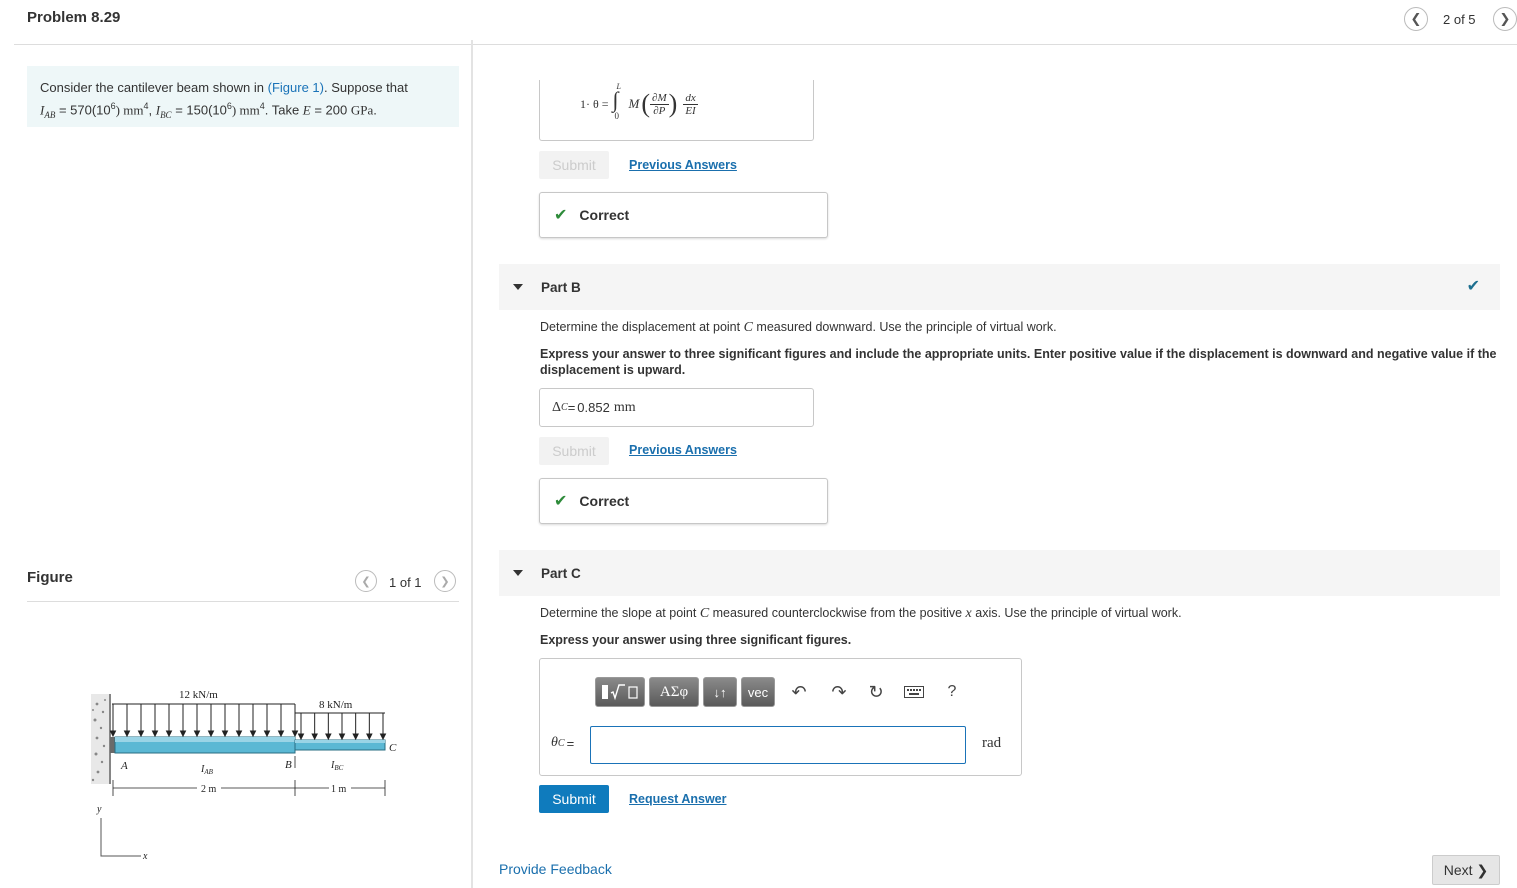  Describe the element at coordinates (676, 407) in the screenshot. I see `part-b-answer-box: ΔC = 0.852 mm` at that location.